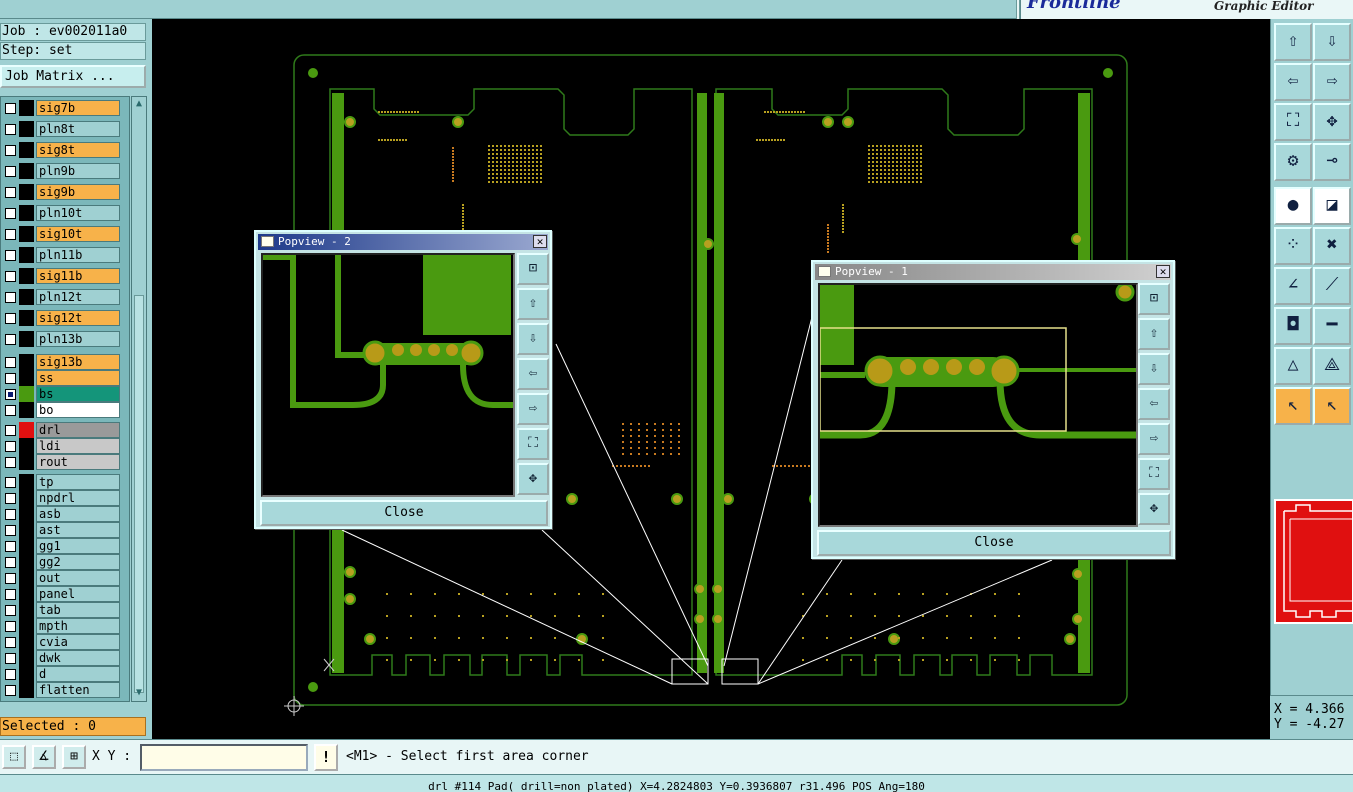  Describe the element at coordinates (74, 757) in the screenshot. I see `grid-mode-icon: ⊞` at that location.